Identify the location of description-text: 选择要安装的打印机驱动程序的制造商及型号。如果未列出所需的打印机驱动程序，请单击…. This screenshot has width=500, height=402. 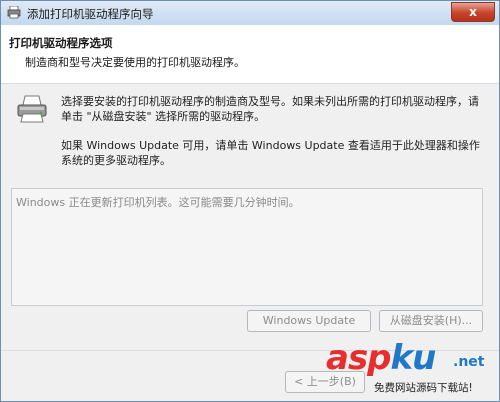
(270, 109).